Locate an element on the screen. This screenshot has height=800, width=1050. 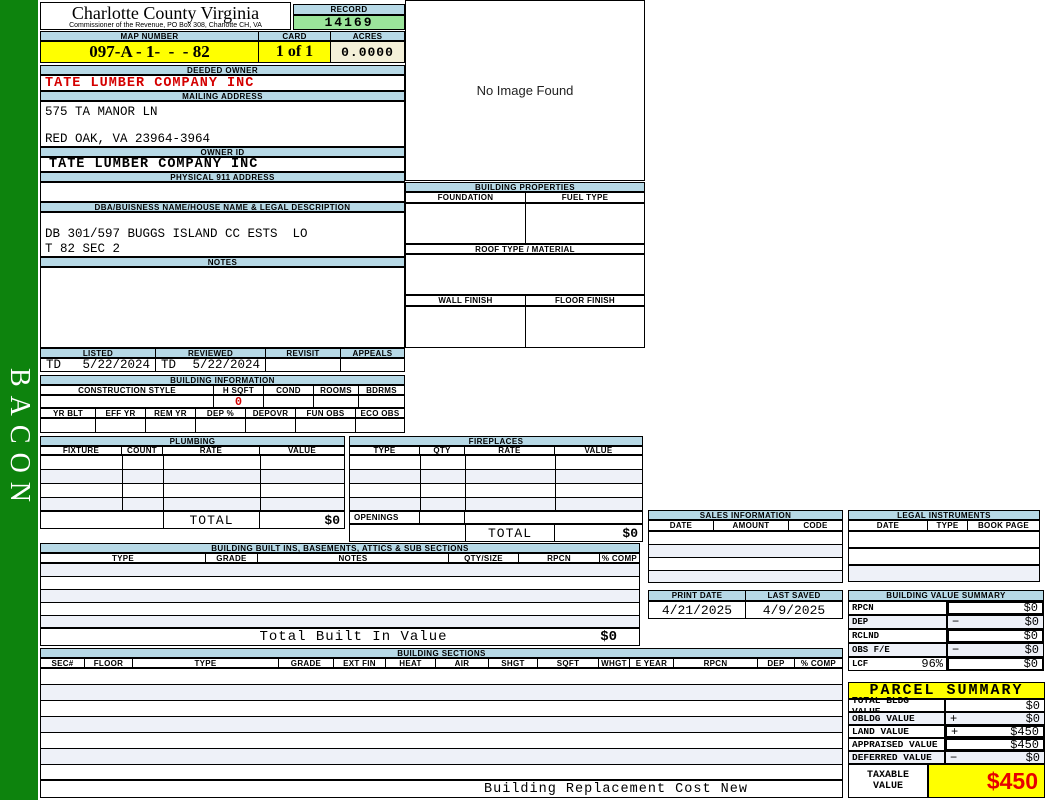
physical-address-label: PHYSICAL 911 ADDRESS is located at coordinates (222, 177).